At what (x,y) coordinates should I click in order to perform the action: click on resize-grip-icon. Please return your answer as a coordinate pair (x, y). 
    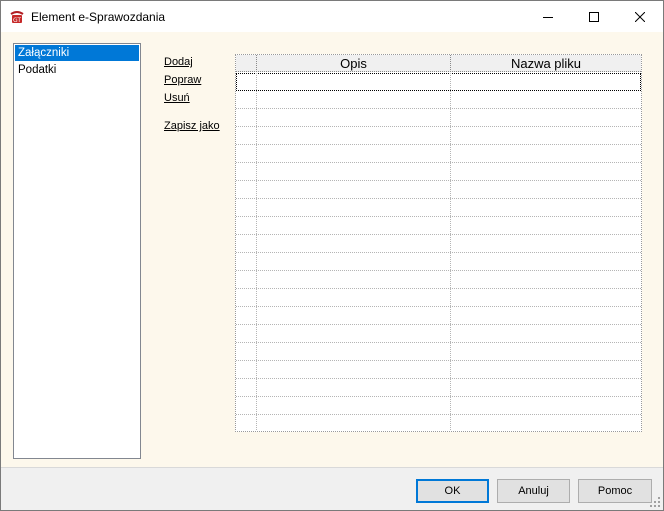
    Looking at the image, I should click on (655, 502).